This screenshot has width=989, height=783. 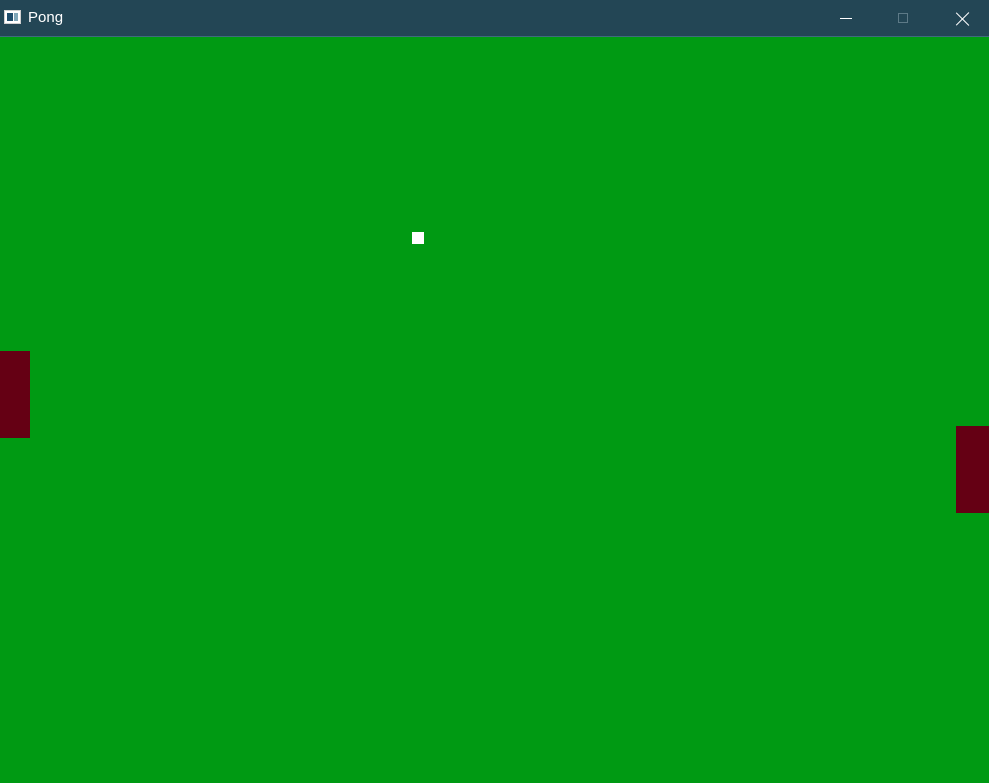 I want to click on maximize-button, so click(x=904, y=18).